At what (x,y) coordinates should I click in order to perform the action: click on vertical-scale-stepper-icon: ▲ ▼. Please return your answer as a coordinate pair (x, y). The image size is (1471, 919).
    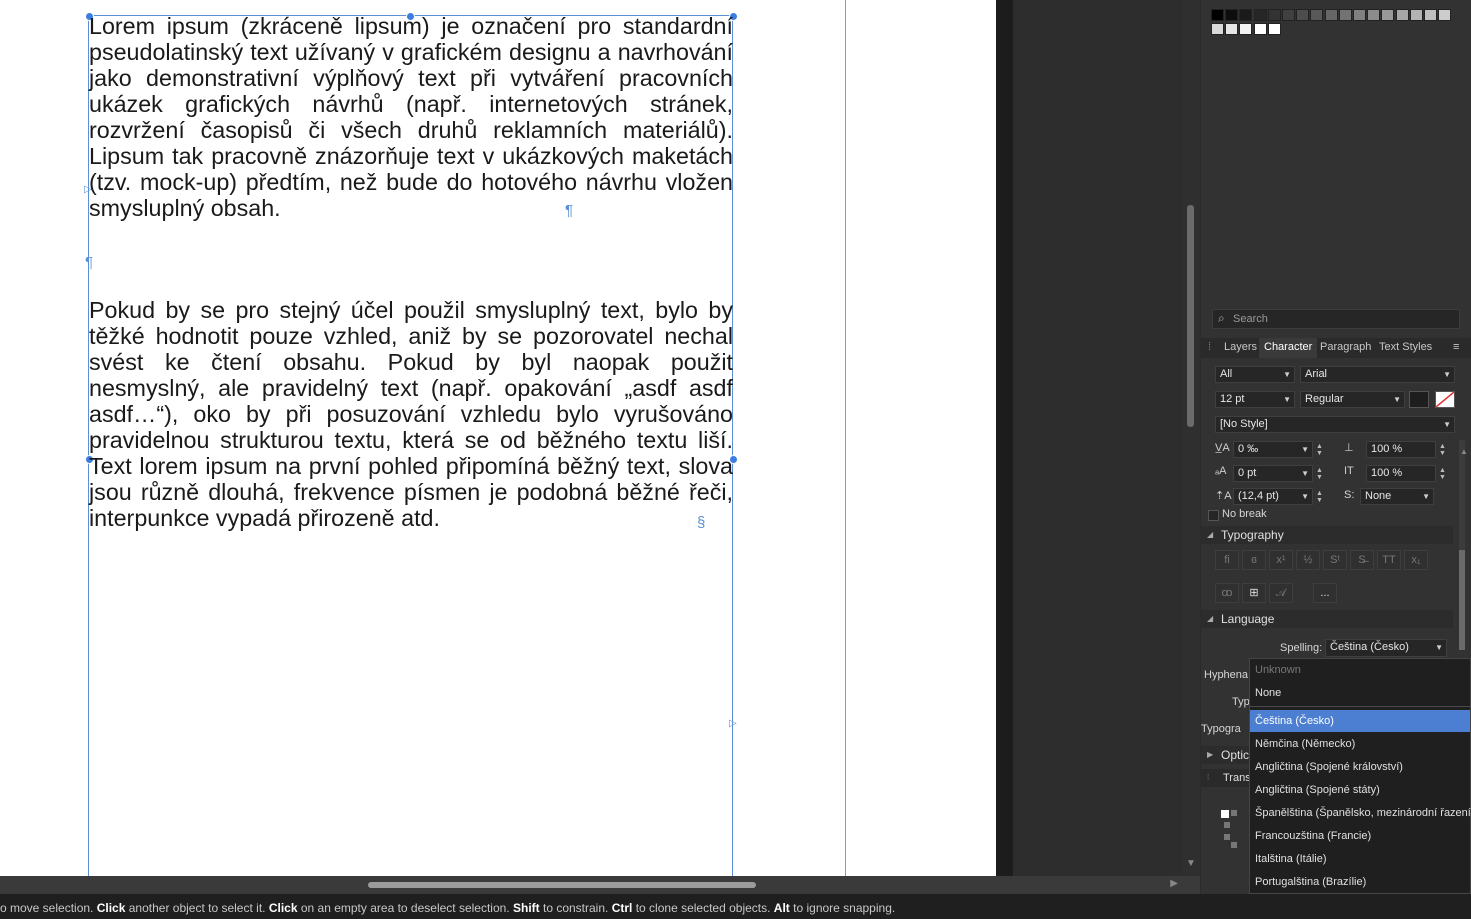
    Looking at the image, I should click on (1442, 450).